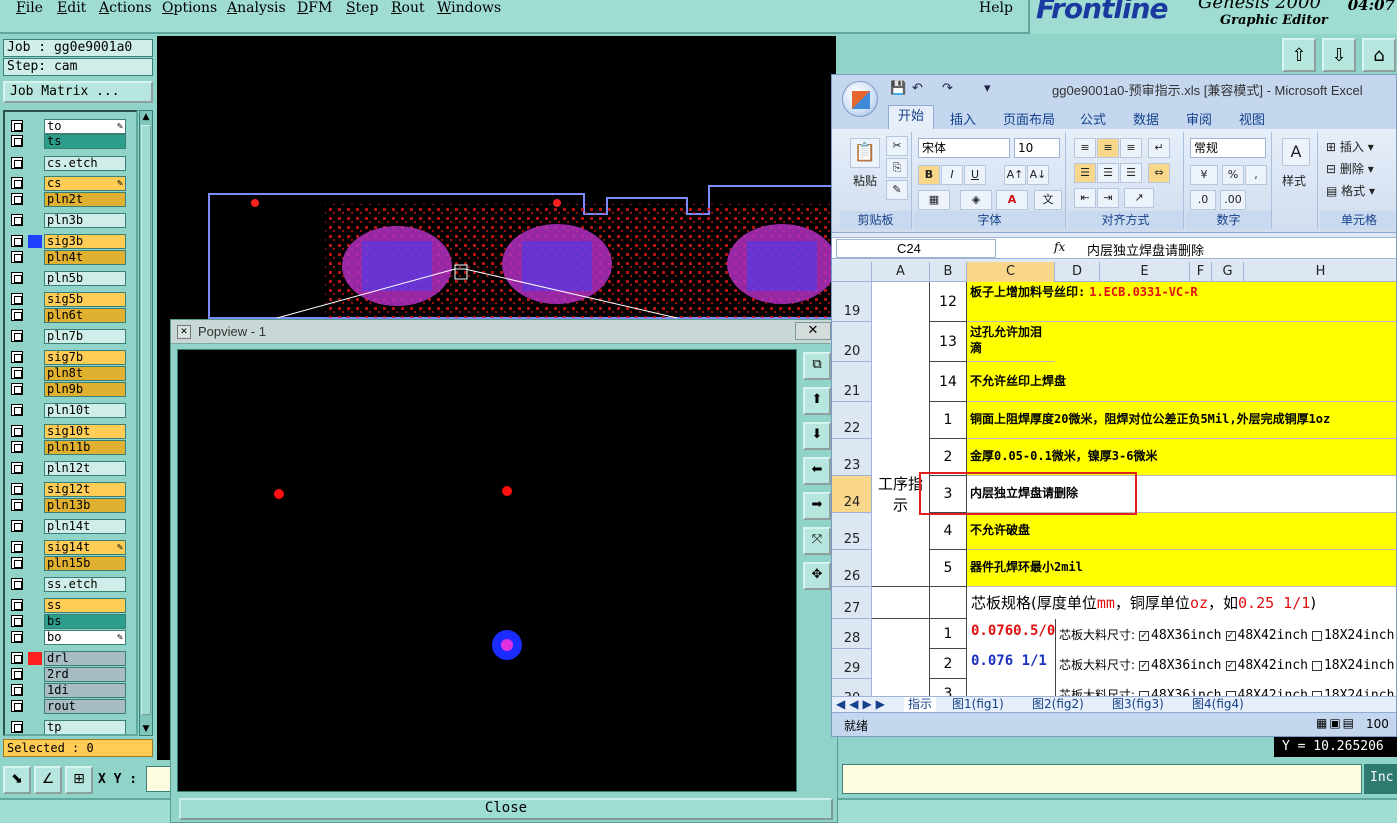  What do you see at coordinates (67, 637) in the screenshot?
I see `layer-row: bo ✎` at bounding box center [67, 637].